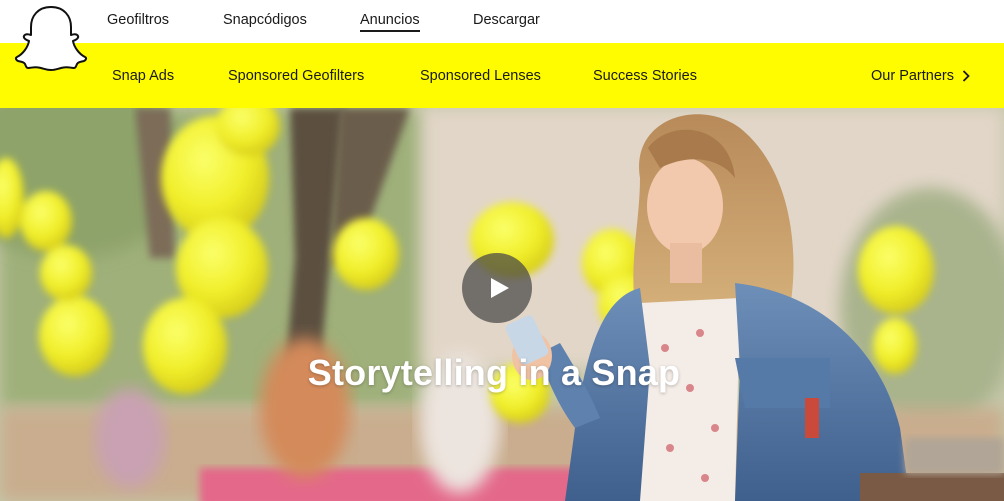 The width and height of the screenshot is (1004, 501). What do you see at coordinates (645, 76) in the screenshot?
I see `subnav-item-success-stories: Success Stories` at bounding box center [645, 76].